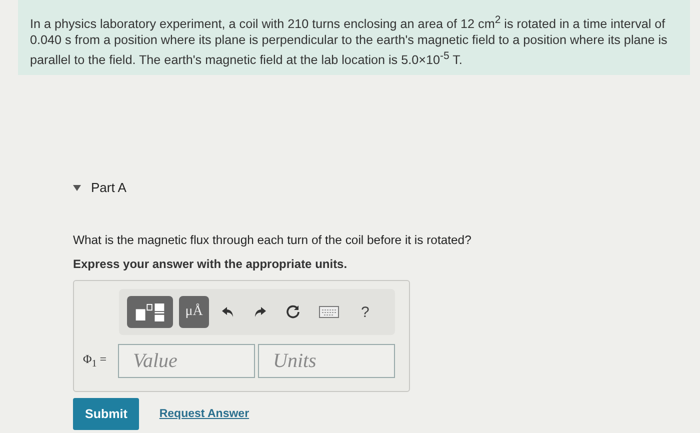  Describe the element at coordinates (108, 187) in the screenshot. I see `part-title: Part A` at that location.